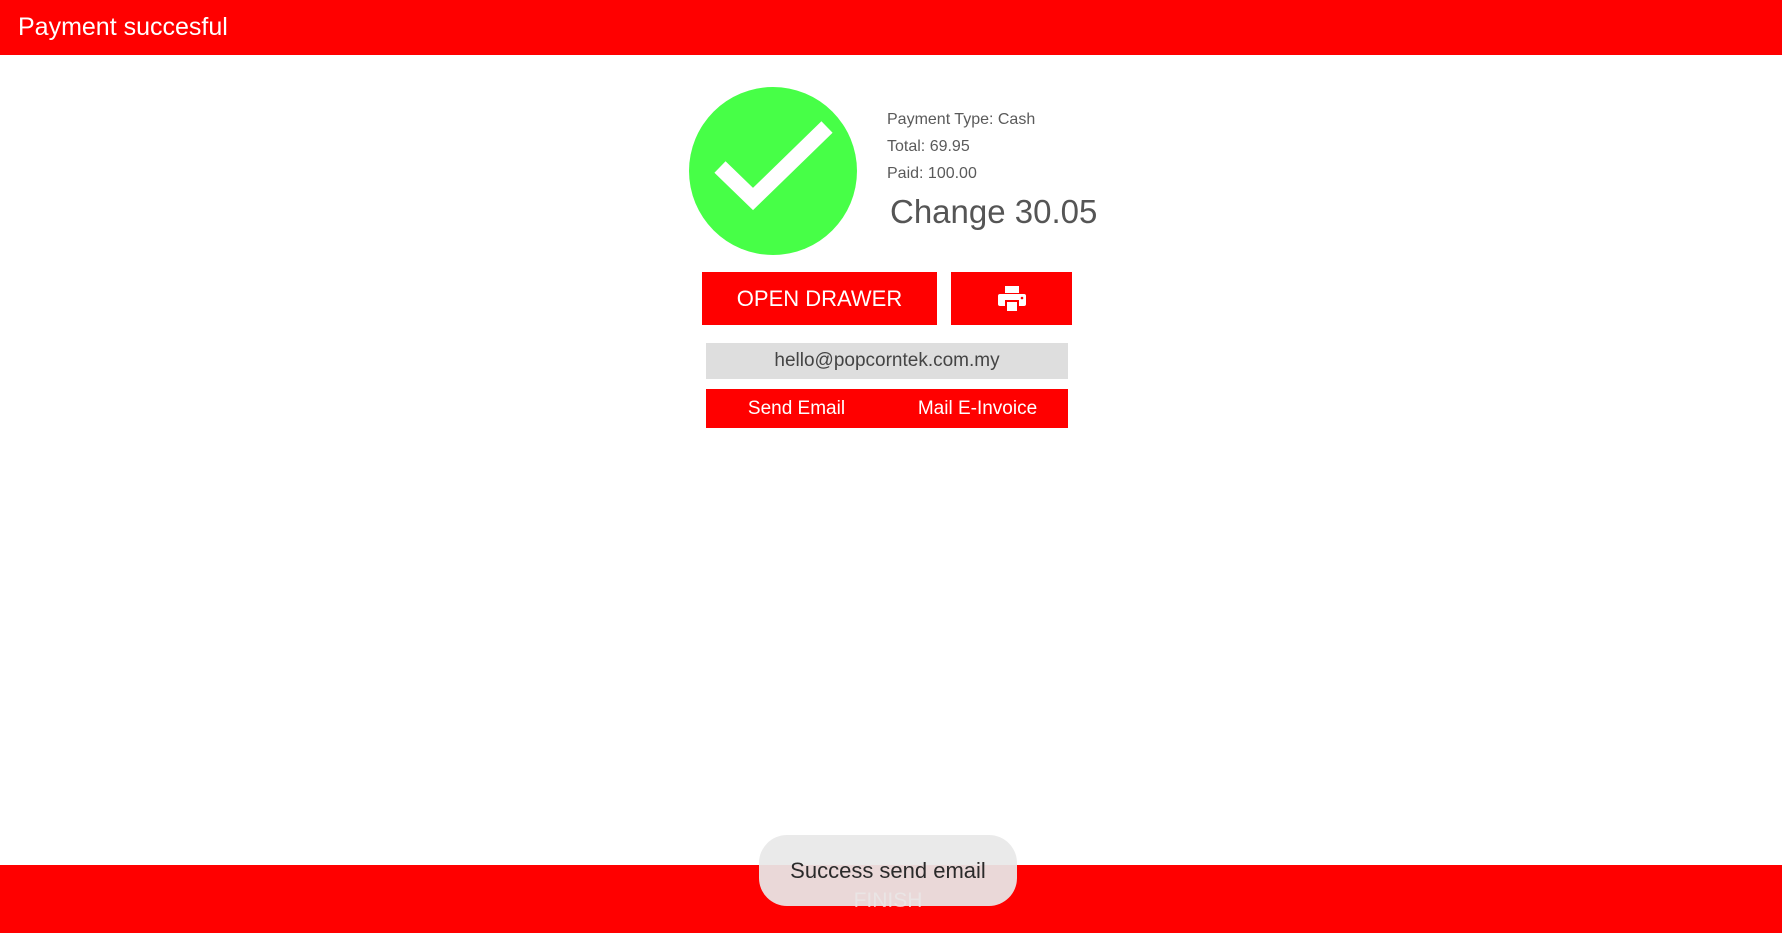 Image resolution: width=1782 pixels, height=933 pixels. I want to click on payment-type-text: Payment Type: Cash, so click(961, 119).